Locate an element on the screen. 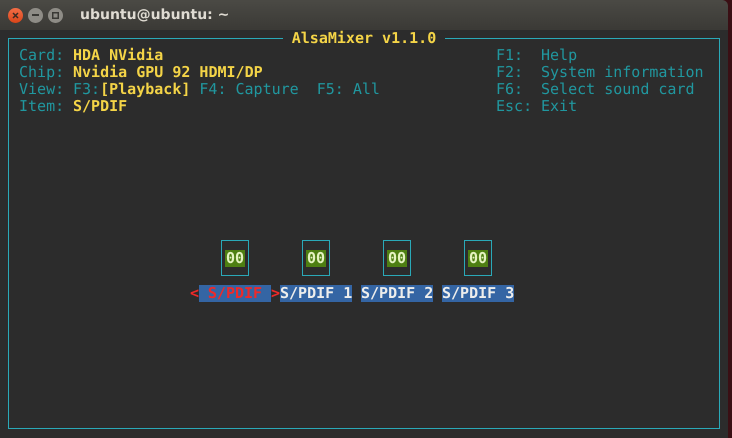 This screenshot has height=438, width=732. control-label: S/PDIF 3 is located at coordinates (478, 293).